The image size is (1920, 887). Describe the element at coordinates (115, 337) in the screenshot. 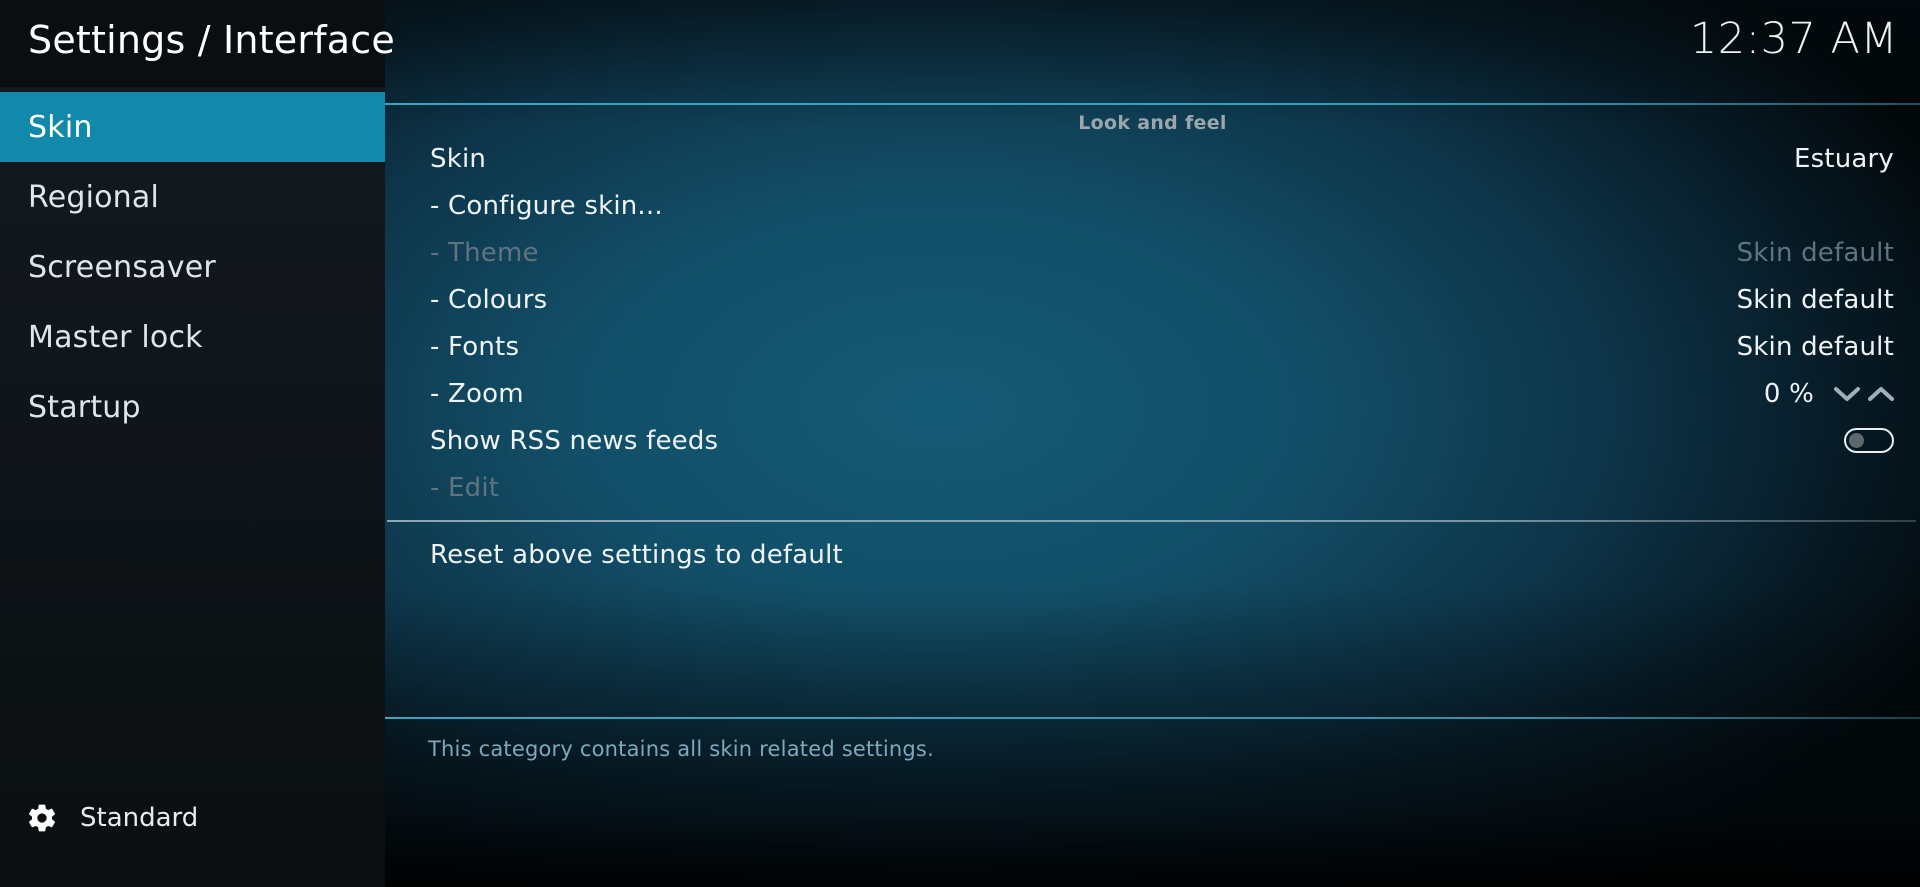

I see `sidebar-item-label: Master lock` at that location.